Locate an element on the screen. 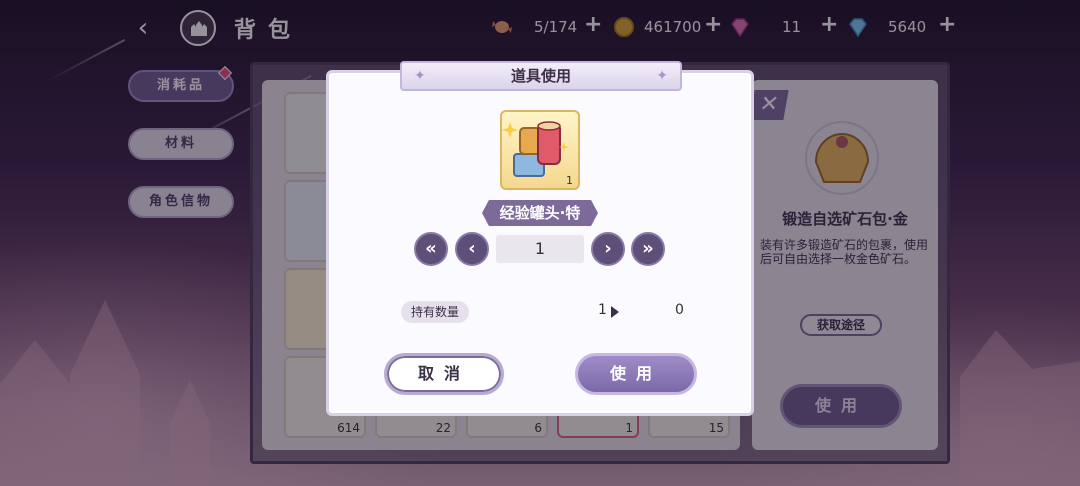 The width and height of the screenshot is (1080, 486). item-icon-frame: 1 is located at coordinates (540, 150).